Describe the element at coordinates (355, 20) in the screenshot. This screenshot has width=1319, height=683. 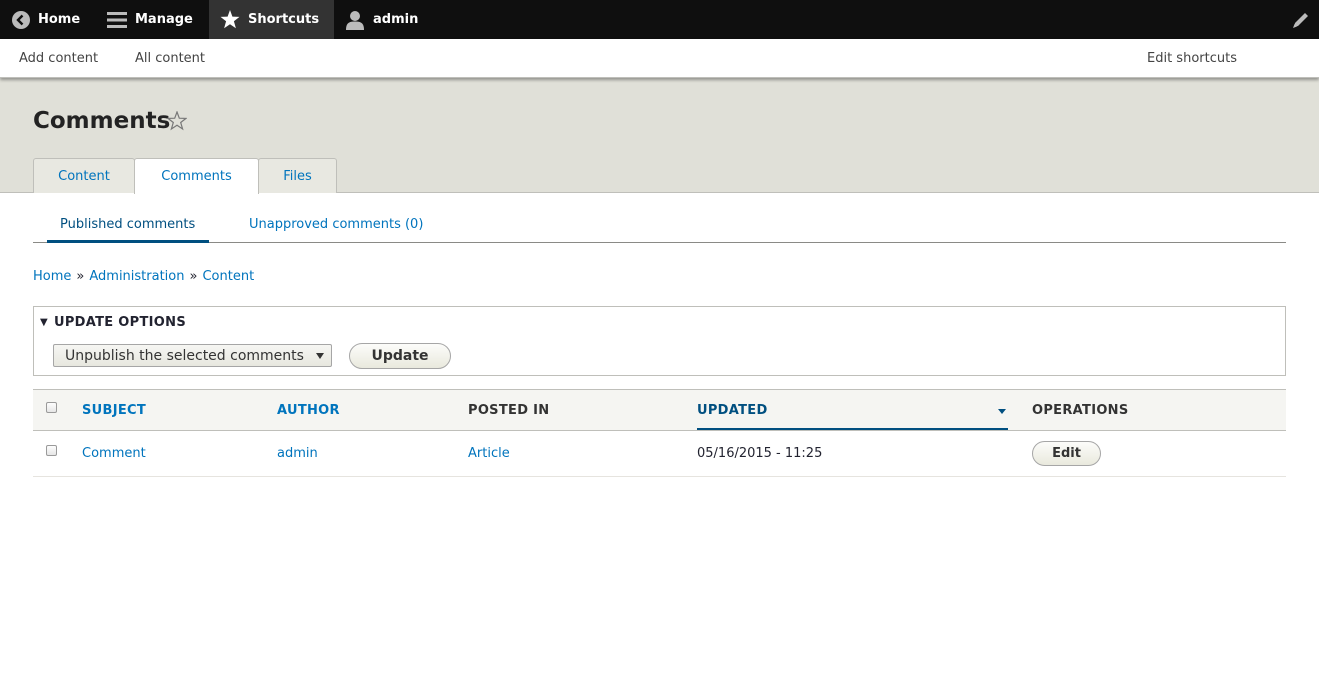
I see `user-icon` at that location.